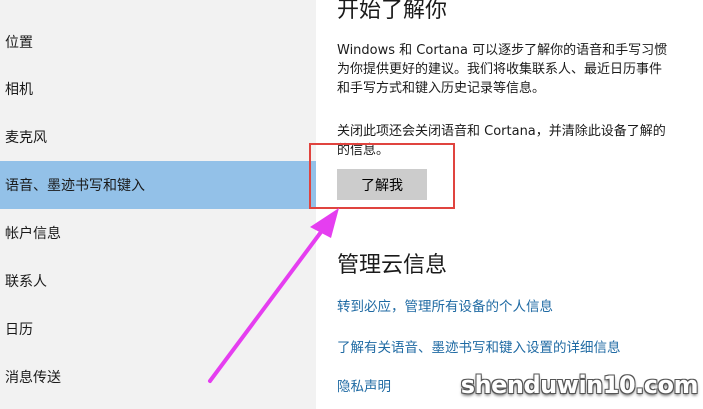  What do you see at coordinates (500, 69) in the screenshot?
I see `description-line-2: 为你提供更好的建议。我们将收集联系人、最近日历事件` at bounding box center [500, 69].